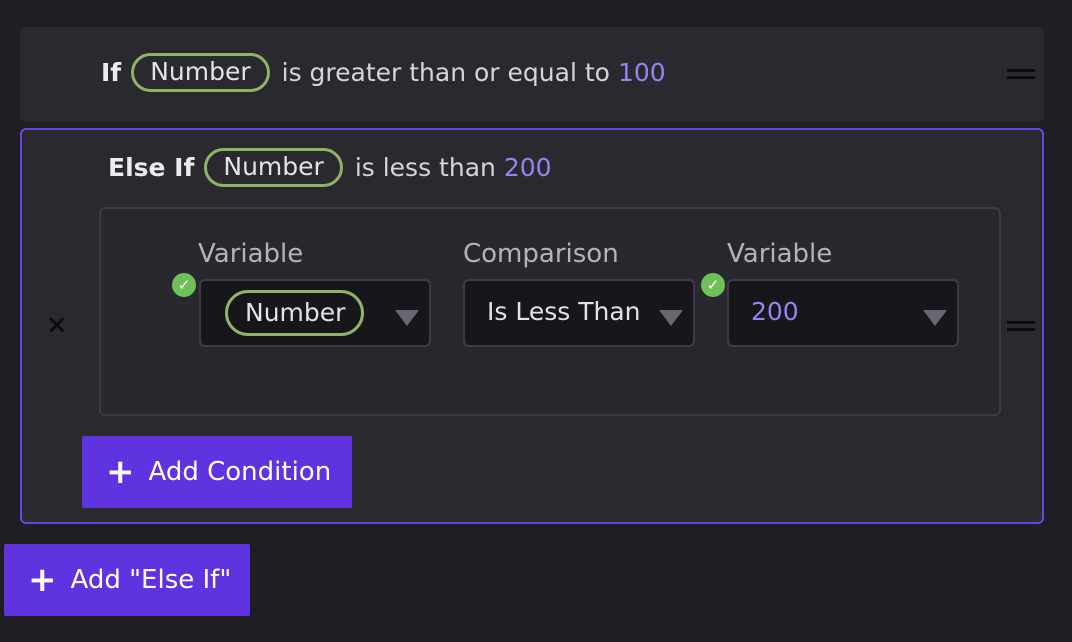  What do you see at coordinates (843, 313) in the screenshot?
I see `right-variable-select: 200` at bounding box center [843, 313].